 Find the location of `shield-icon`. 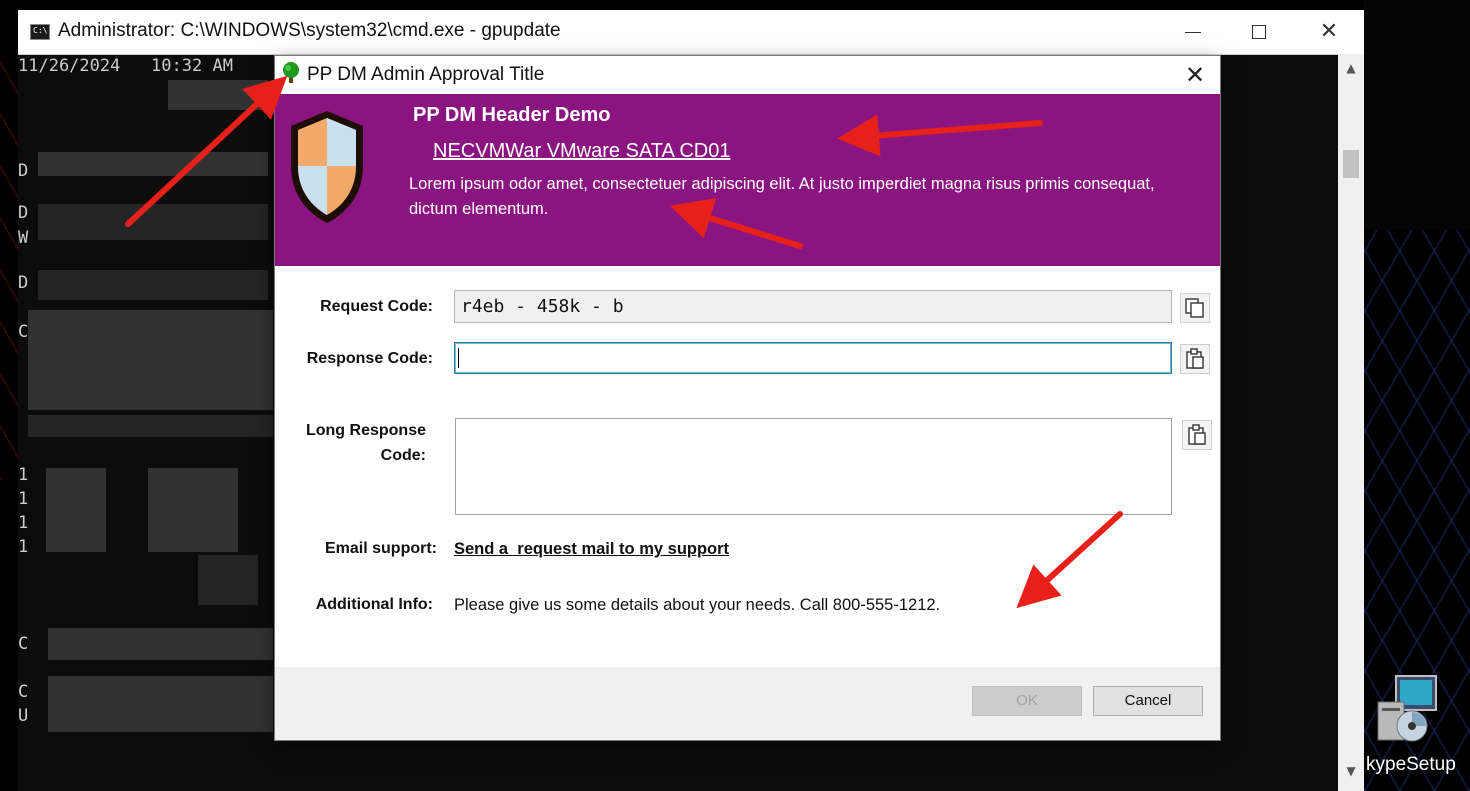

shield-icon is located at coordinates (327, 167).